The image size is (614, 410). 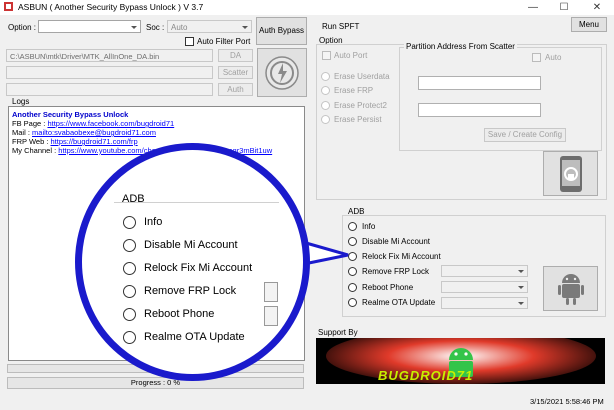 What do you see at coordinates (190, 291) in the screenshot?
I see `zoom-remove-frp-label: Remove FRP Lock` at bounding box center [190, 291].